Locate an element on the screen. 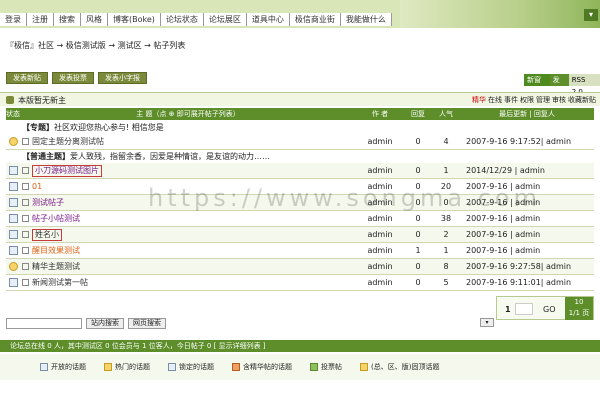 This screenshot has width=600, height=400. col-topic: 主 题（点 ⊕ 即可展开帖子列表） is located at coordinates (188, 114).